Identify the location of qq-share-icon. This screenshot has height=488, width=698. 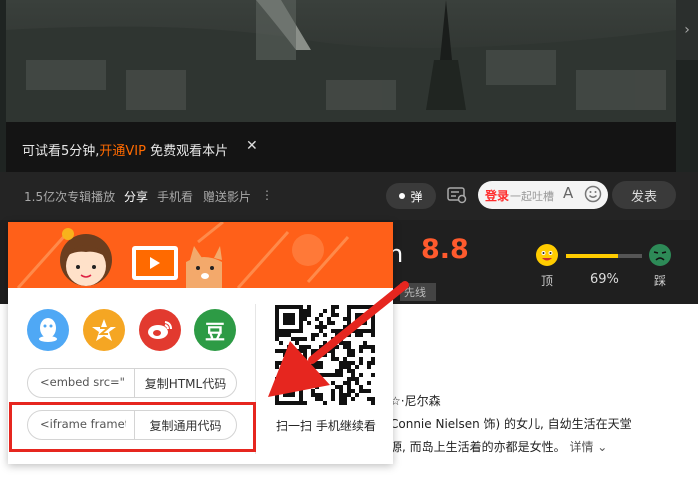
(48, 330).